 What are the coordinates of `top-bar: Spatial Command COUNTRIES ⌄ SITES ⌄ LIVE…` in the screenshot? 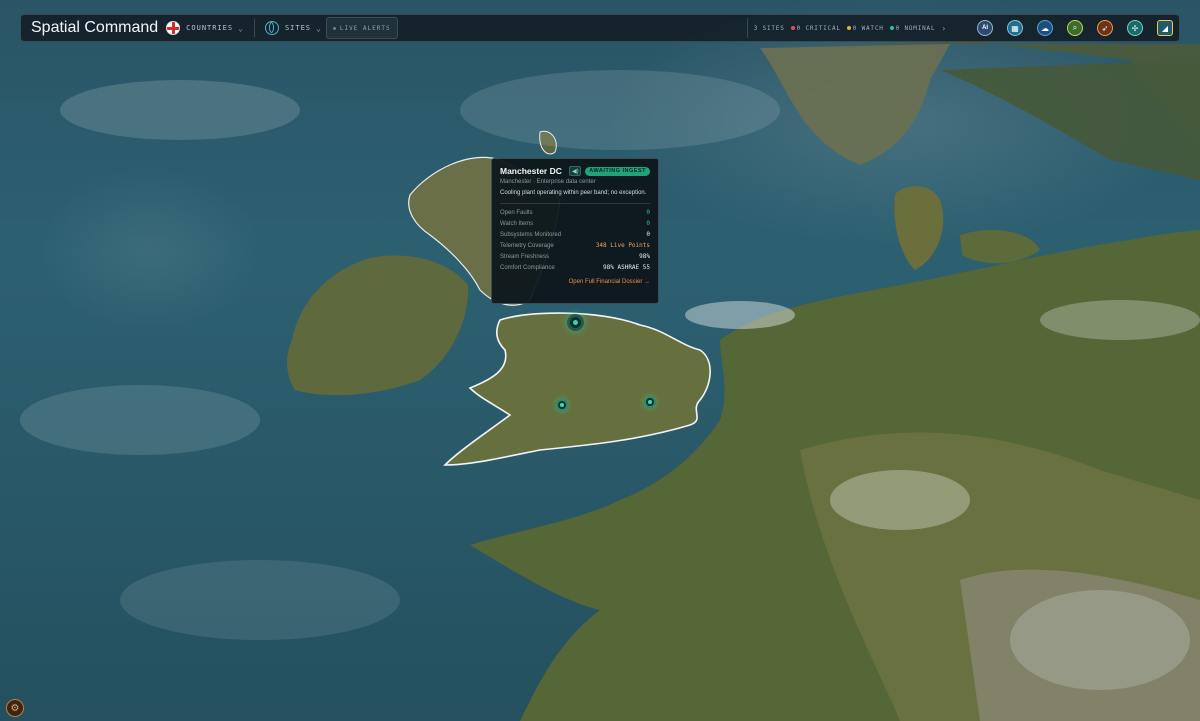 It's located at (600, 28).